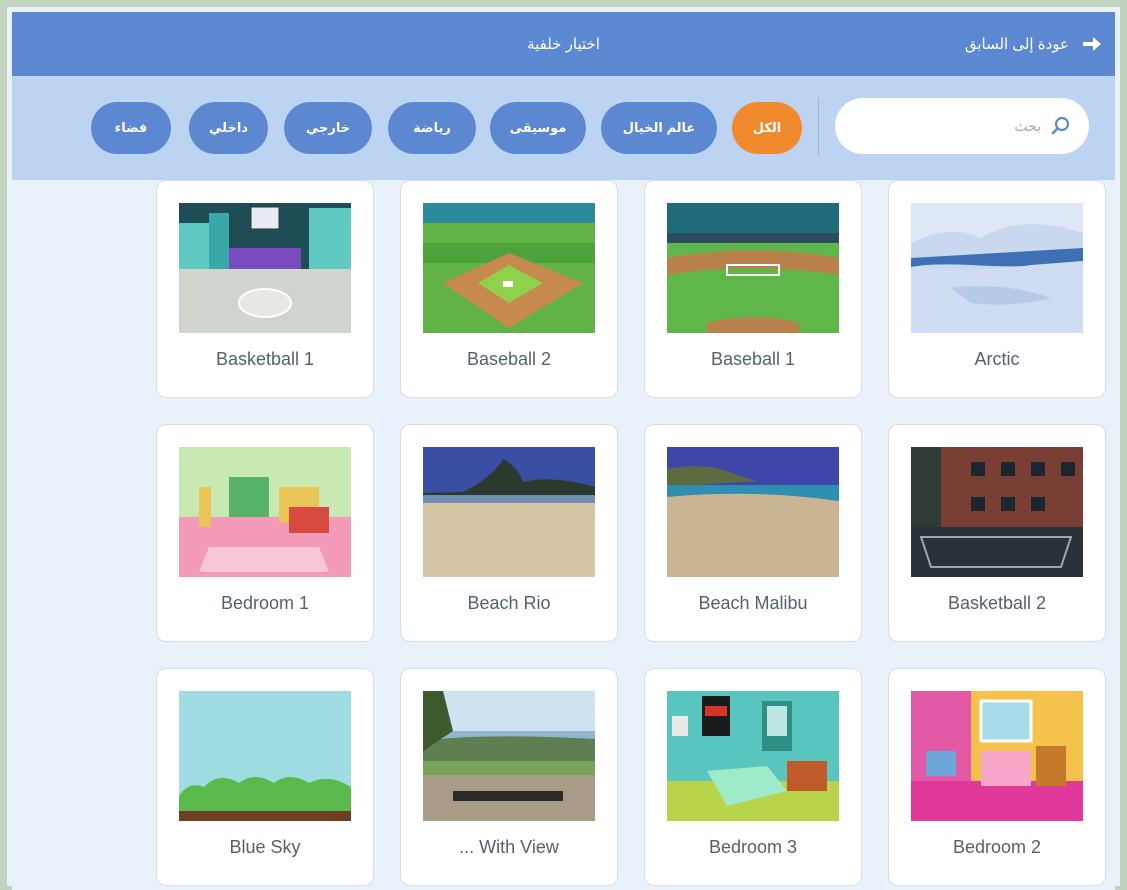 This screenshot has width=1127, height=890. I want to click on back-button: عودة إلى السابق, so click(1033, 44).